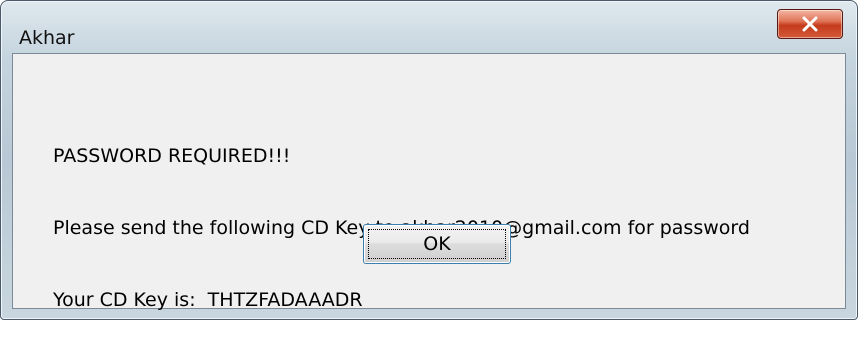 This screenshot has height=360, width=860. Describe the element at coordinates (172, 156) in the screenshot. I see `message-line-heading: PASSWORD REQUIRED!!!` at that location.